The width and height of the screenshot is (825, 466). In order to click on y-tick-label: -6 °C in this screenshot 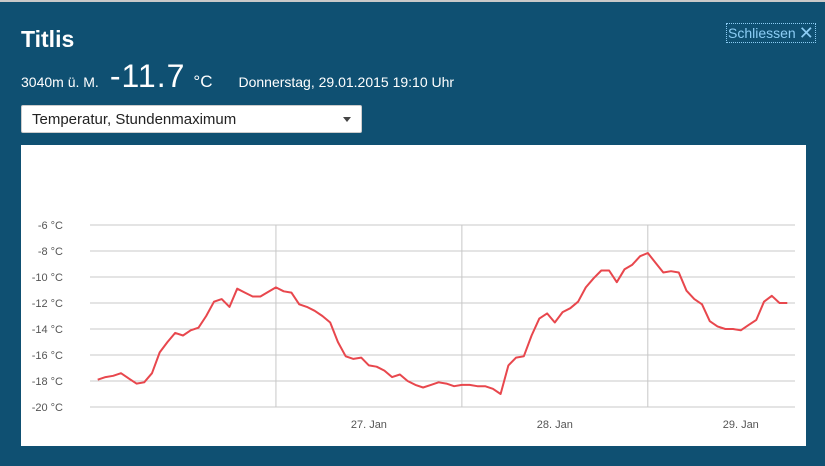, I will do `click(50, 226)`.